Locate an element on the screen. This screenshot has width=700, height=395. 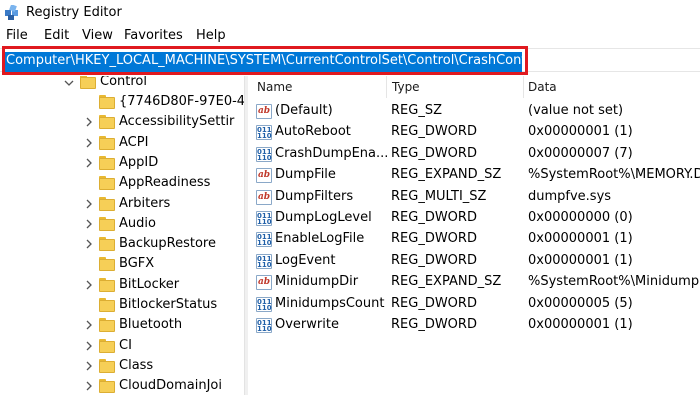
menu-file: File is located at coordinates (17, 35).